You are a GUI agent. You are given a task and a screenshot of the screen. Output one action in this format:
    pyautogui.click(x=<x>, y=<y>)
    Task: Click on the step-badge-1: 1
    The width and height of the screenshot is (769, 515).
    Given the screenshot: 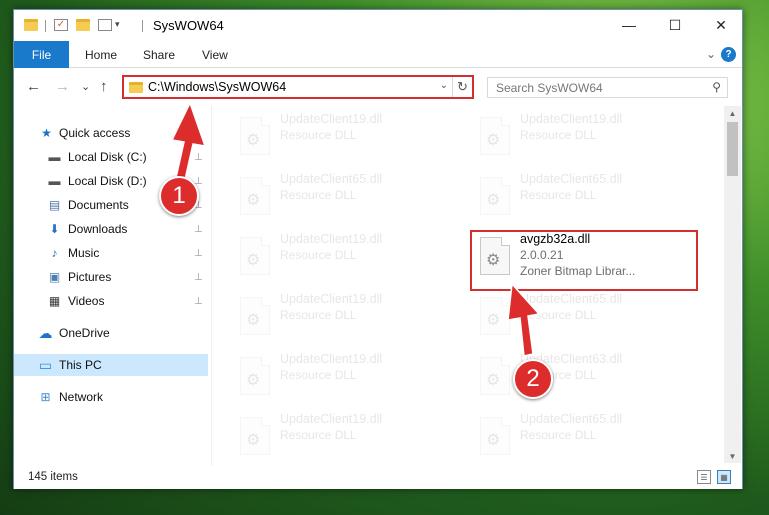 What is the action you would take?
    pyautogui.click(x=179, y=196)
    